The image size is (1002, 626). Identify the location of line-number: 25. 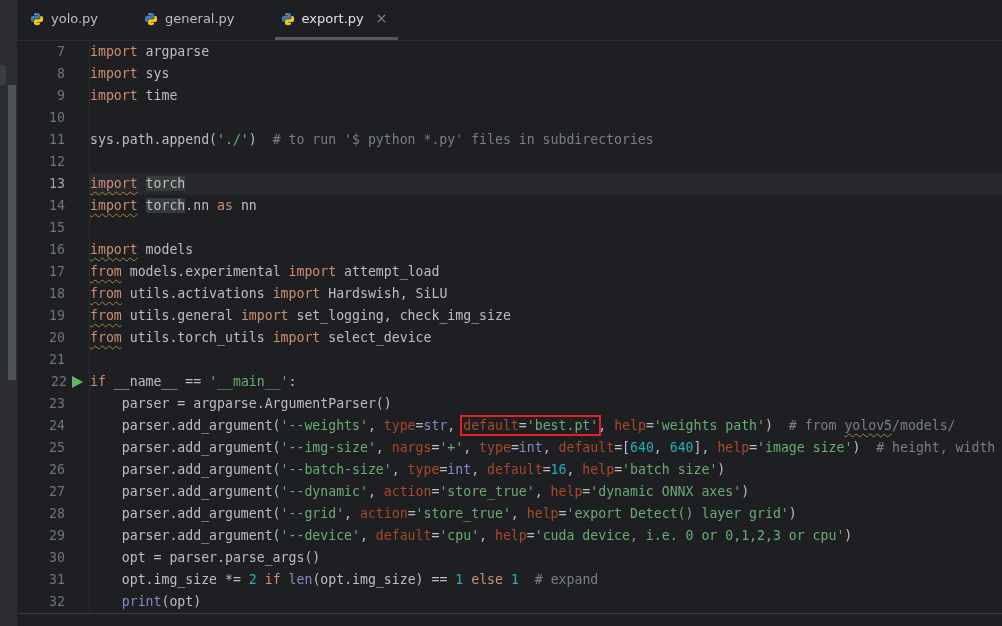
(56, 448).